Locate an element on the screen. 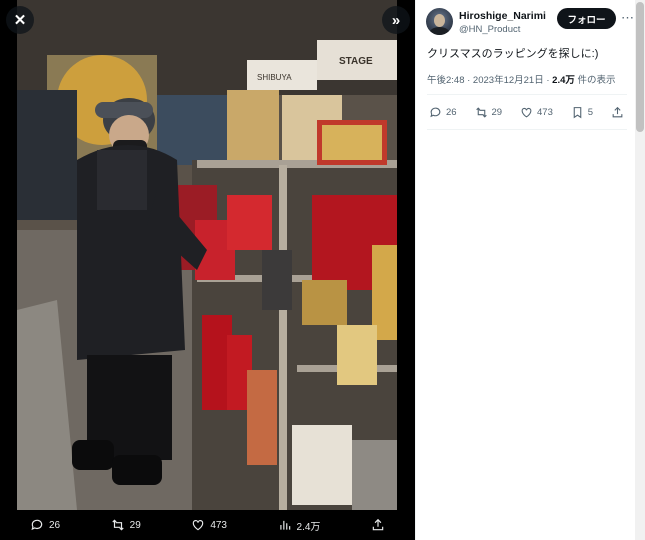 Image resolution: width=645 pixels, height=540 pixels. like-button: 473 is located at coordinates (209, 525).